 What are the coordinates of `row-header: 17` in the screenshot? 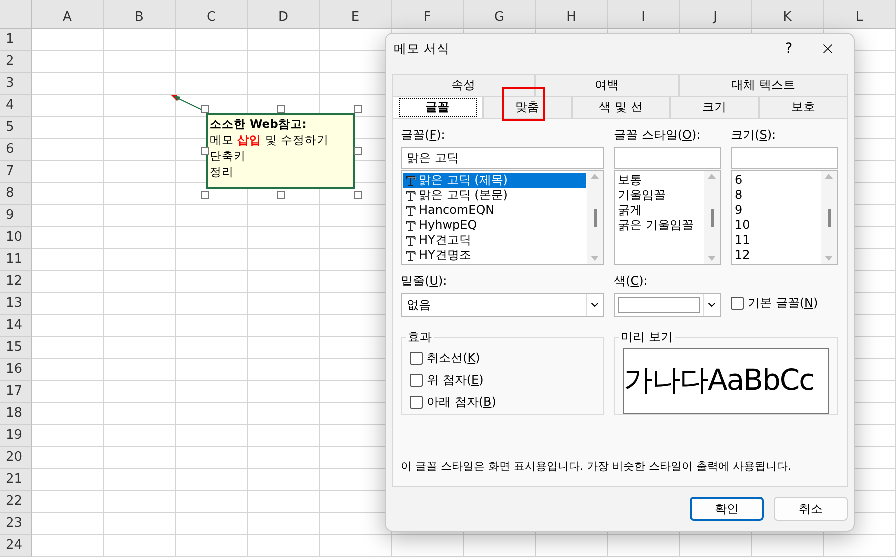 It's located at (16, 392).